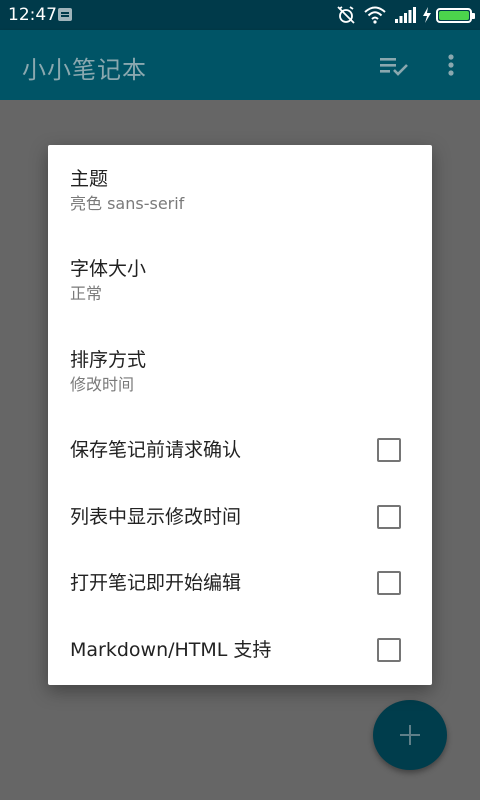 This screenshot has height=800, width=480. I want to click on theme-setting-title: 主题, so click(89, 179).